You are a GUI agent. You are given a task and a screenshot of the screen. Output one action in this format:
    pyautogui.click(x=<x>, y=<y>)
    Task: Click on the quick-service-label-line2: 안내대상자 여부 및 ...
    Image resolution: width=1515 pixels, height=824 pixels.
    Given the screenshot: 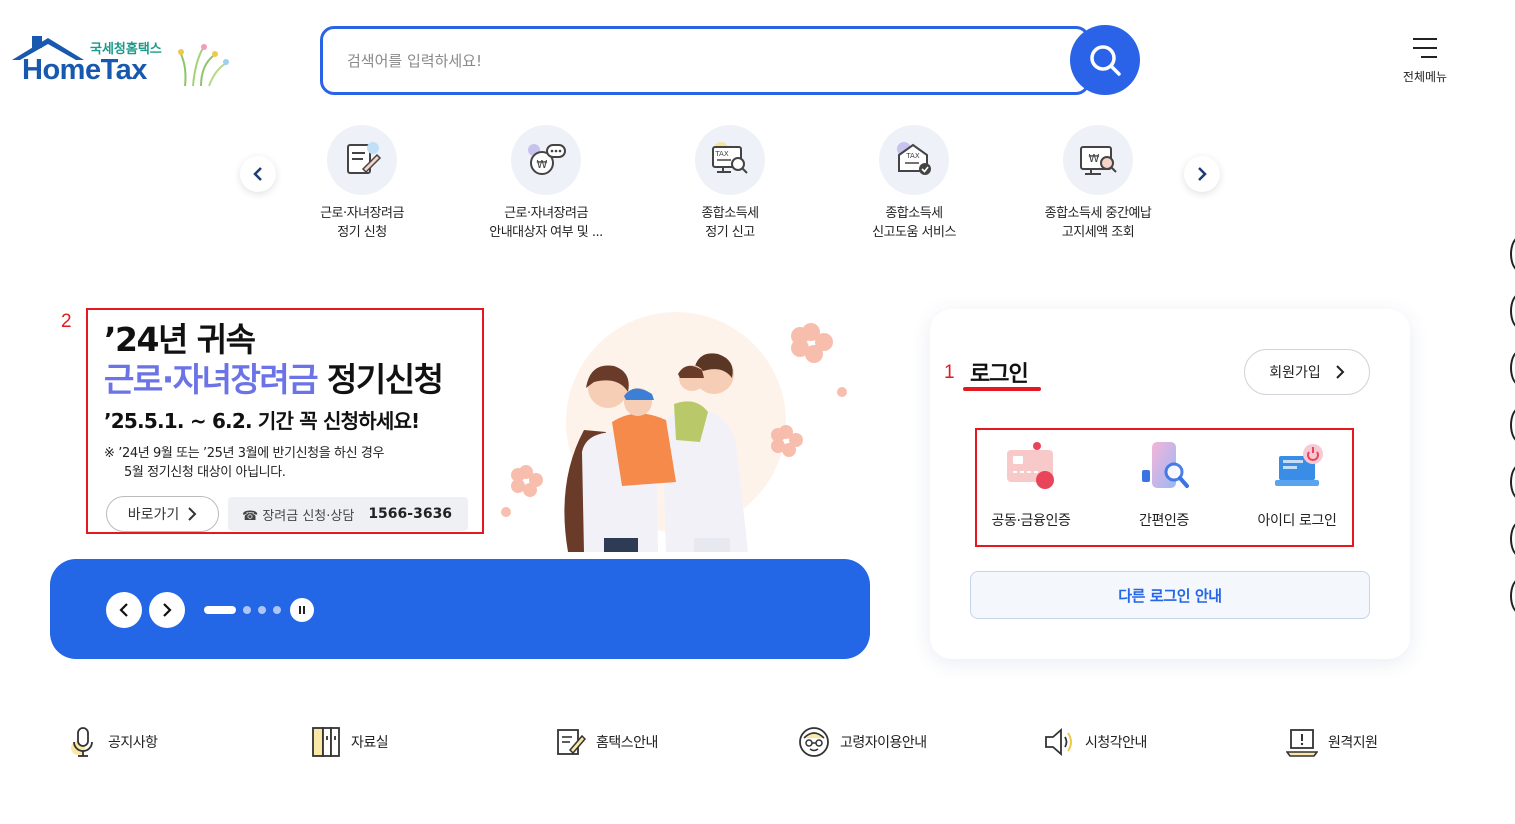 What is the action you would take?
    pyautogui.click(x=546, y=232)
    